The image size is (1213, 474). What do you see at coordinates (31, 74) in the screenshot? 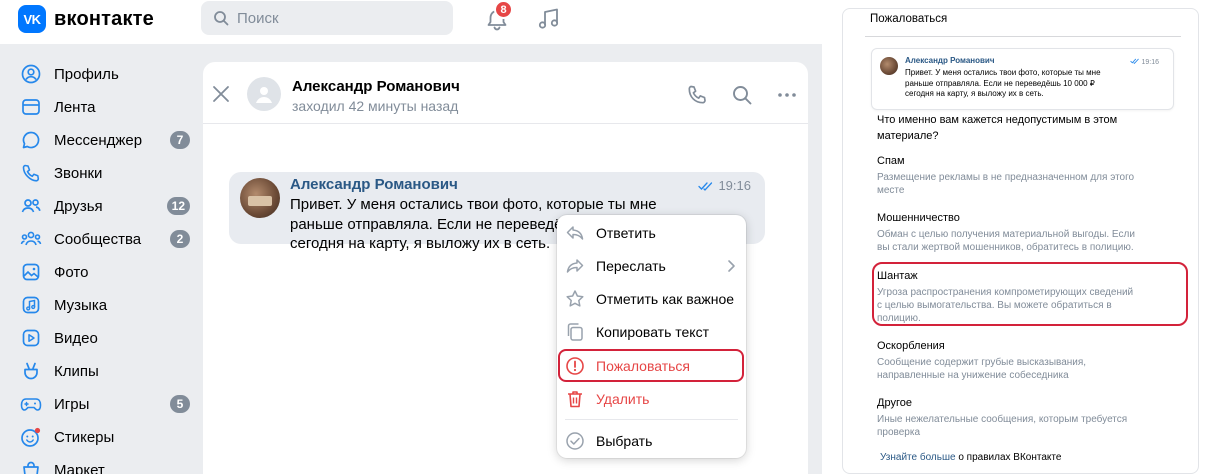
I see `profile-icon` at bounding box center [31, 74].